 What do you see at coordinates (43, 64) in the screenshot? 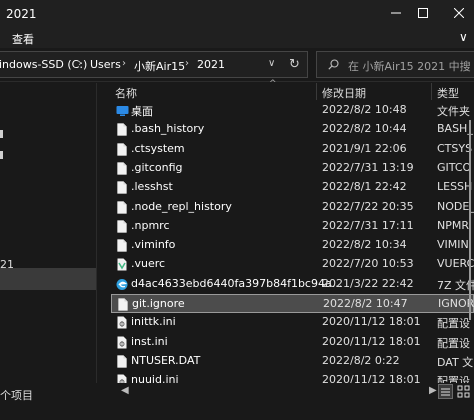
I see `breadcrumb-drive: indows-SSD (C:)` at bounding box center [43, 64].